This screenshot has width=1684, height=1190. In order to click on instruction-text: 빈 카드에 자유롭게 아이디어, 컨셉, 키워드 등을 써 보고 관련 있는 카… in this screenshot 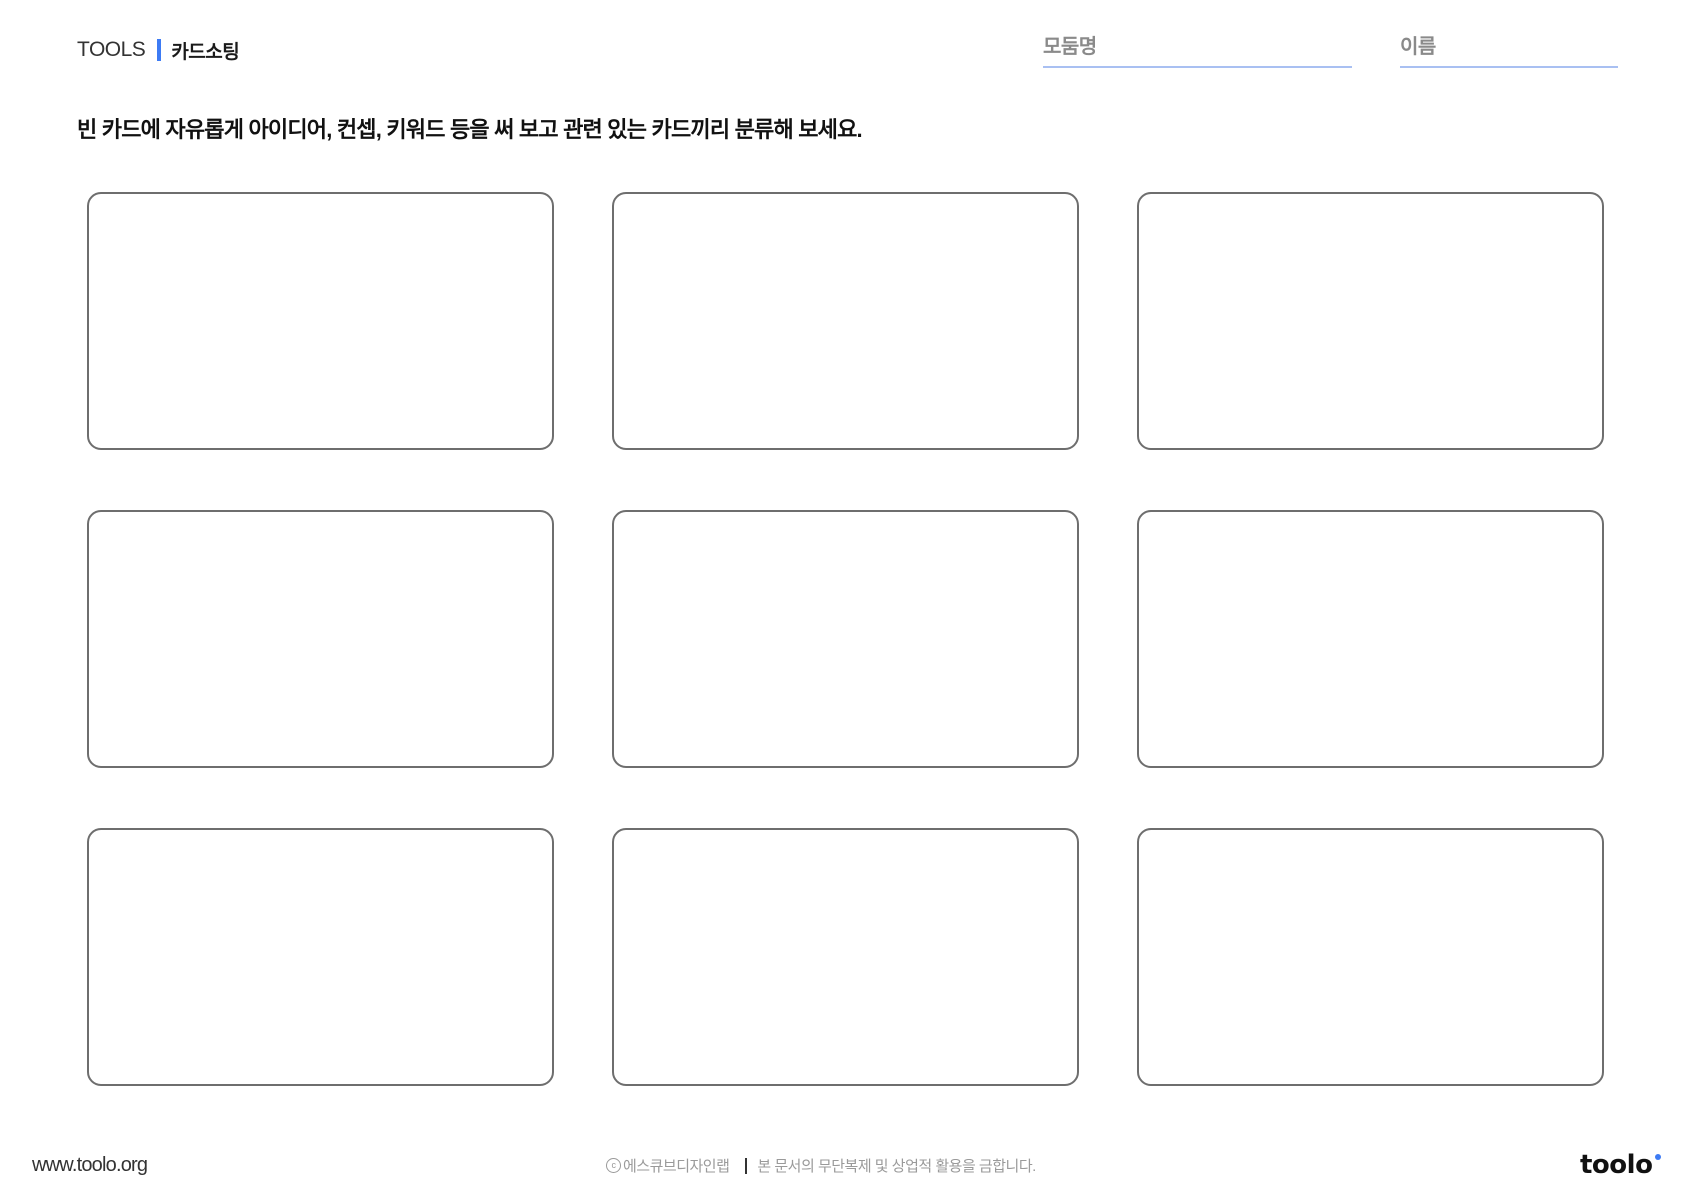, I will do `click(470, 129)`.